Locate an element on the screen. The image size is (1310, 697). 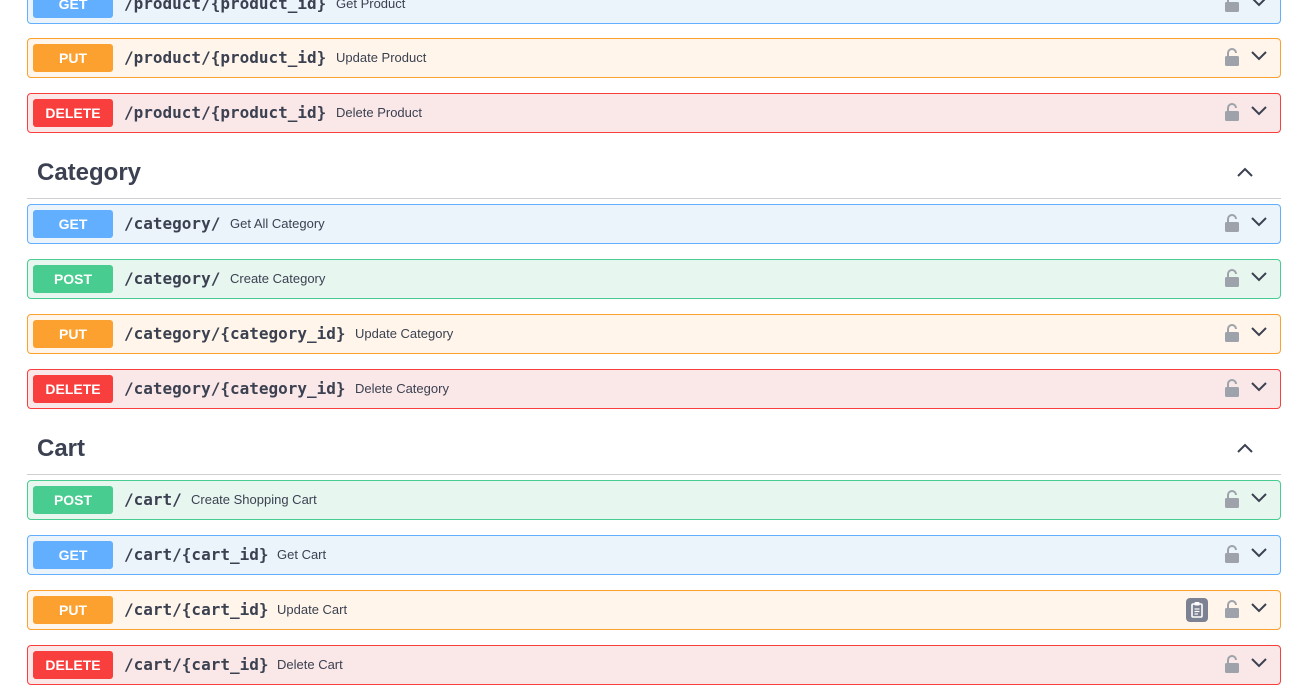
operation-summary: Update Product is located at coordinates (381, 58).